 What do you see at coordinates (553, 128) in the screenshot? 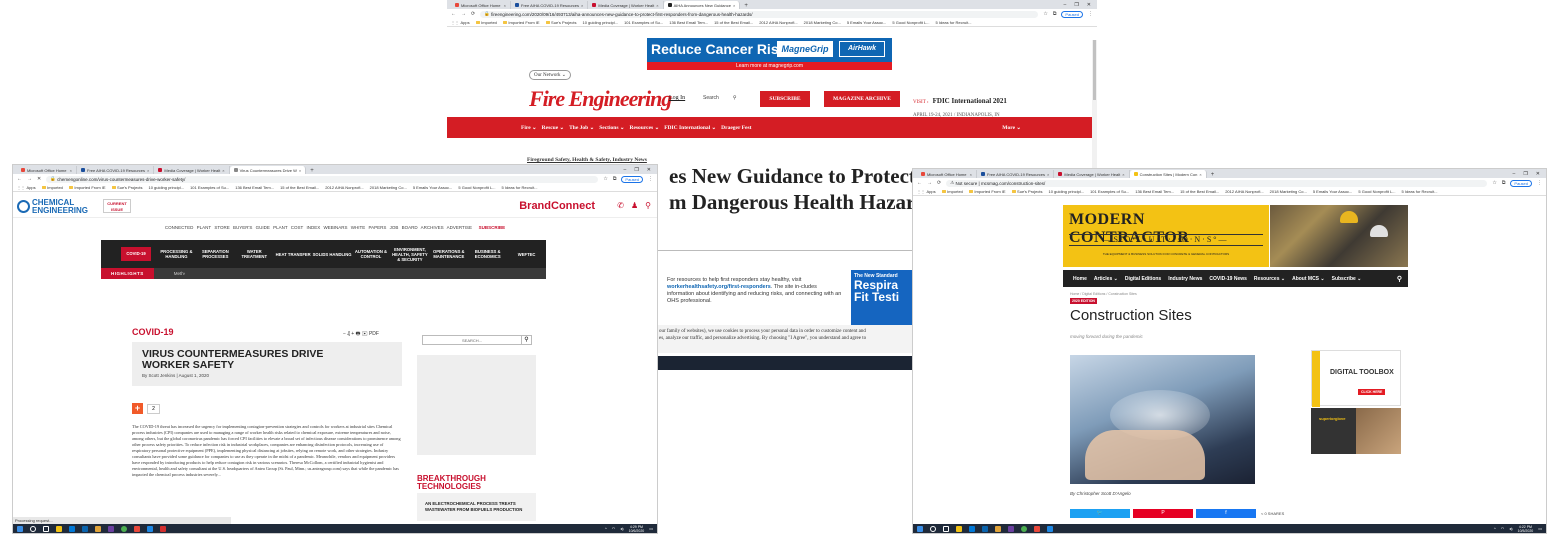
I see `nav-item-rescue: Rescue ⌄` at bounding box center [553, 128].